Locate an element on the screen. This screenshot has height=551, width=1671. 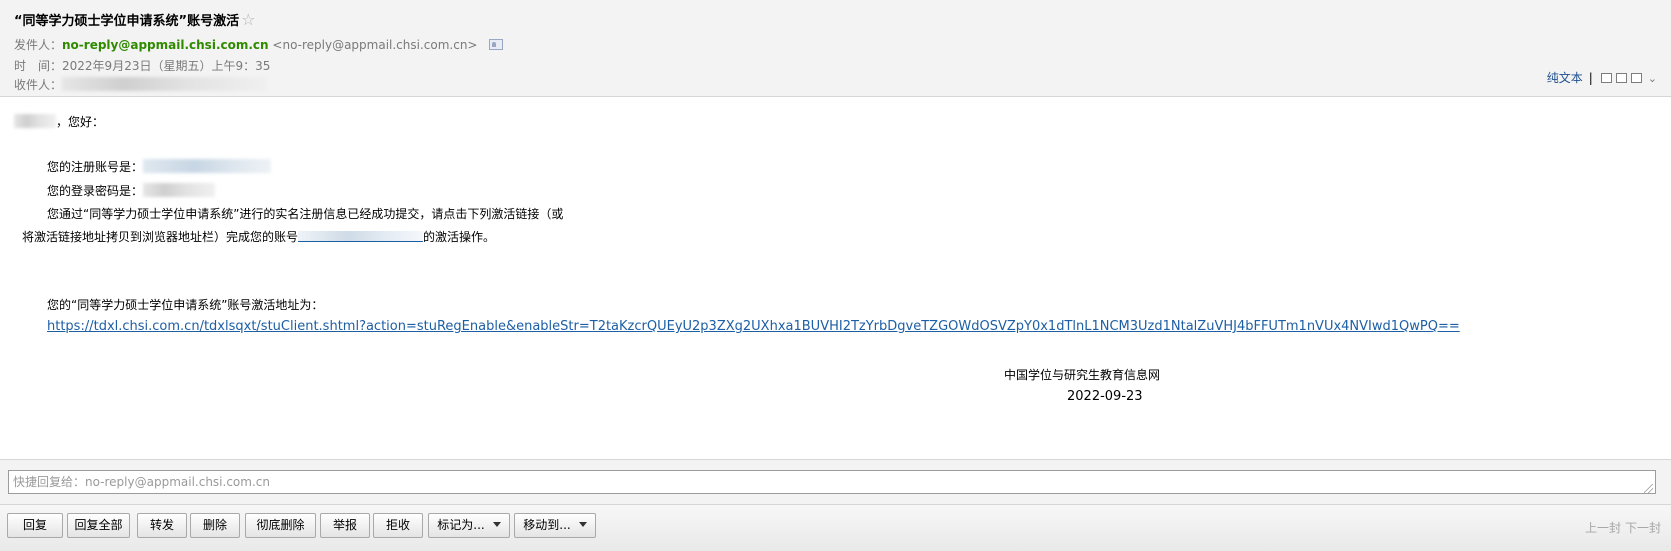
instruction-paragraph-cont: 将激活链接地址拷贝到浏览器地址栏）完成您的账号 的激活操作。 is located at coordinates (258, 236).